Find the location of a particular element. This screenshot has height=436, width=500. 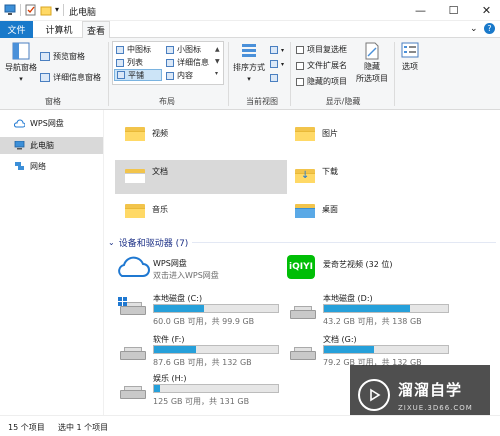

window-title: 此电脑 is located at coordinates (83, 13).